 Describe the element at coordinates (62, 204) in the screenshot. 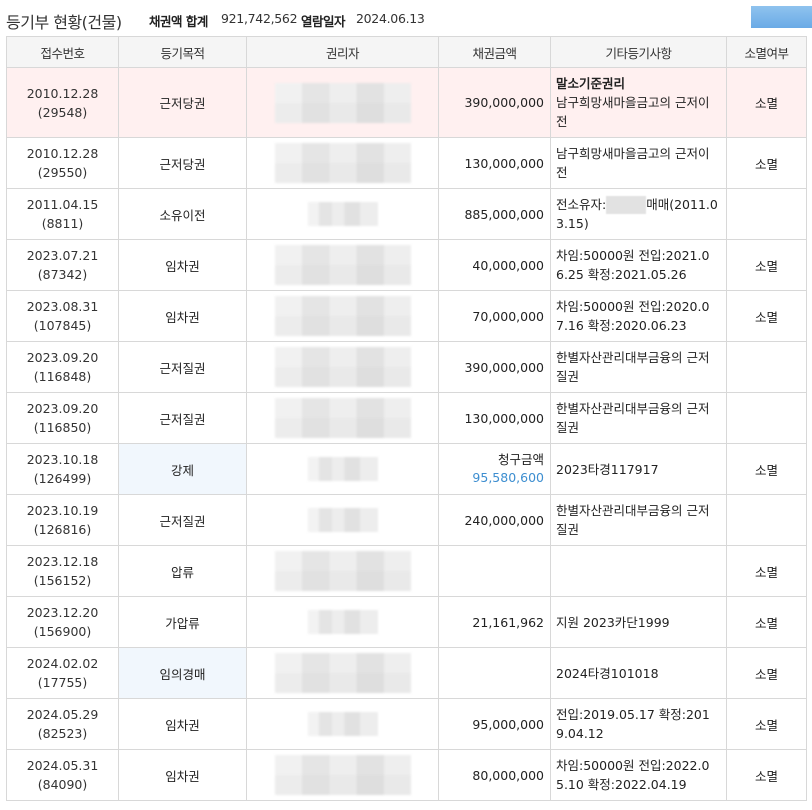

I see `receipt-date: 2011.04.15` at that location.